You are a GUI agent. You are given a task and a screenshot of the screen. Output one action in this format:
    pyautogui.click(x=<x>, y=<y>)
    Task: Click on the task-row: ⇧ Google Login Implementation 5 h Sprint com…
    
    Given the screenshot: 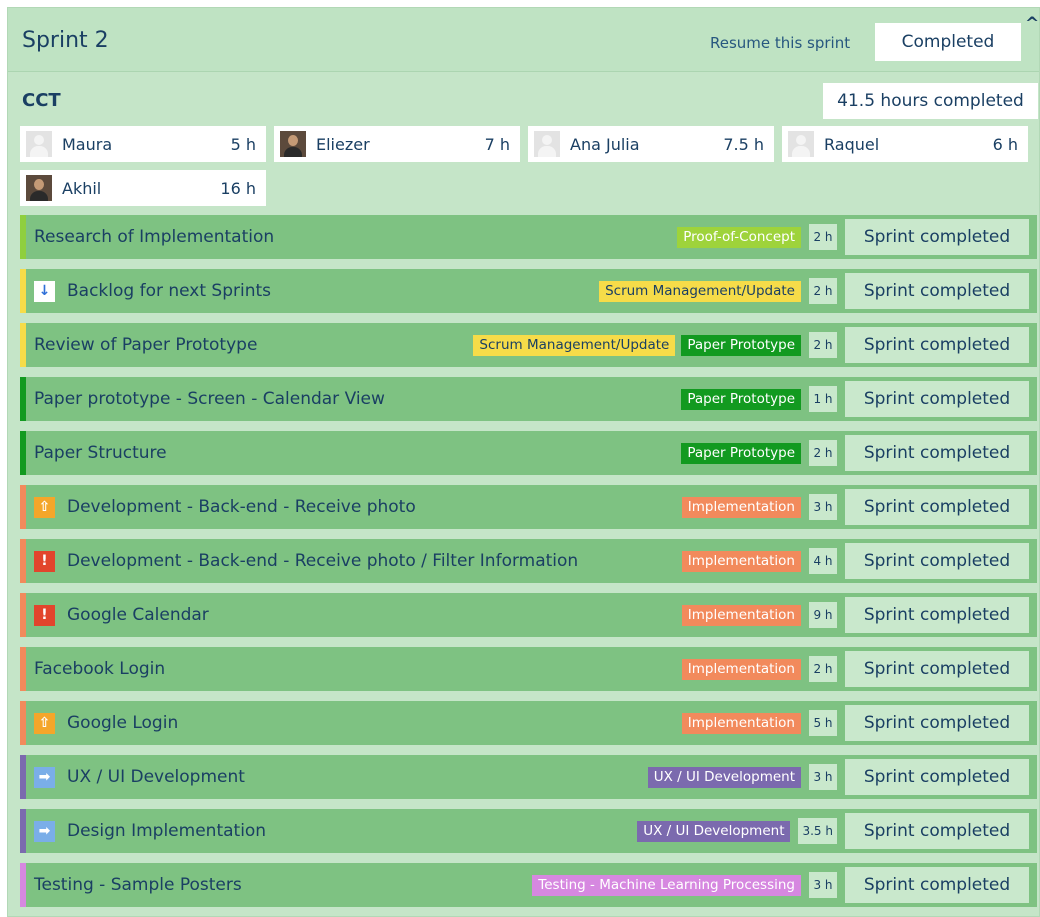 What is the action you would take?
    pyautogui.click(x=528, y=723)
    